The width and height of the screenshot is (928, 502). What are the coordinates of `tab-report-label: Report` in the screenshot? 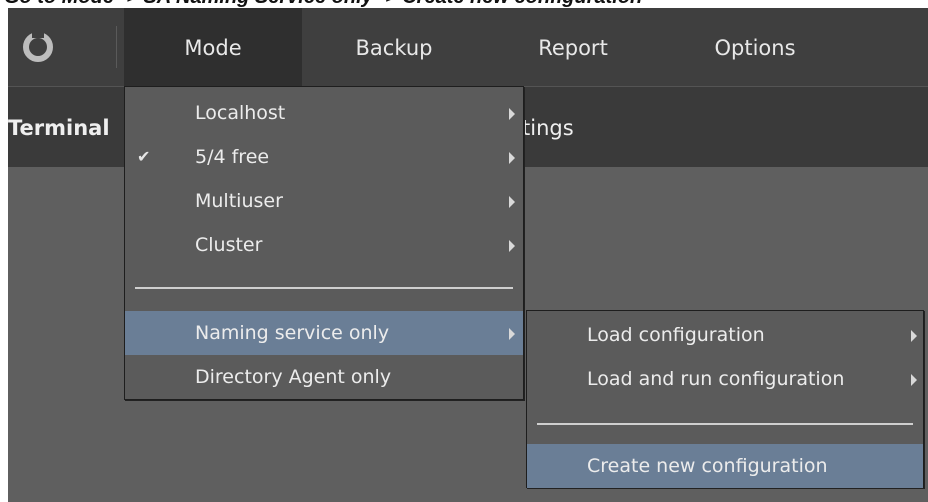 It's located at (573, 48).